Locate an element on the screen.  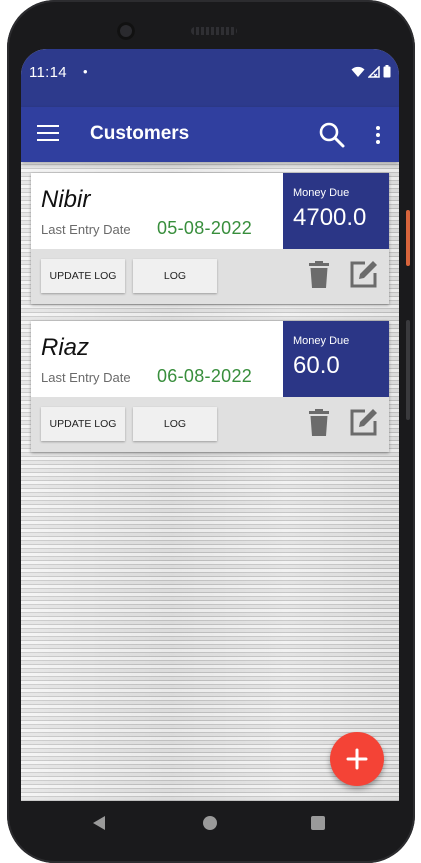
more-vert-icon is located at coordinates (378, 135).